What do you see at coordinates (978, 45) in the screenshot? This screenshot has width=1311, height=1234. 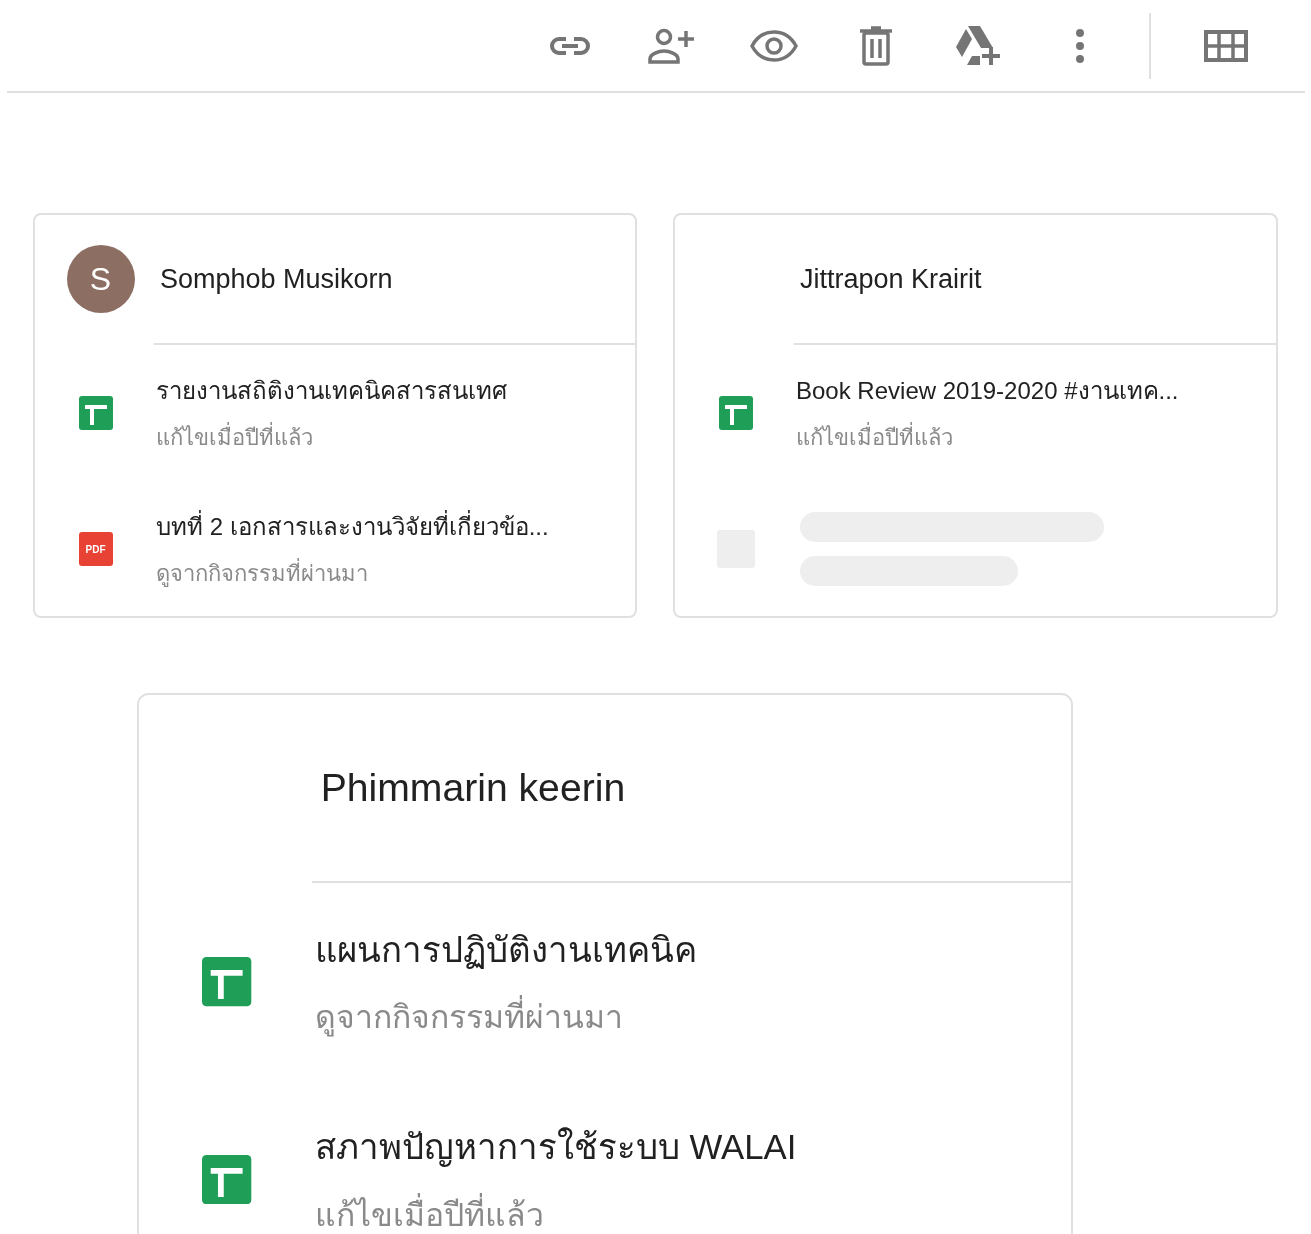 I see `drive-add-icon` at bounding box center [978, 45].